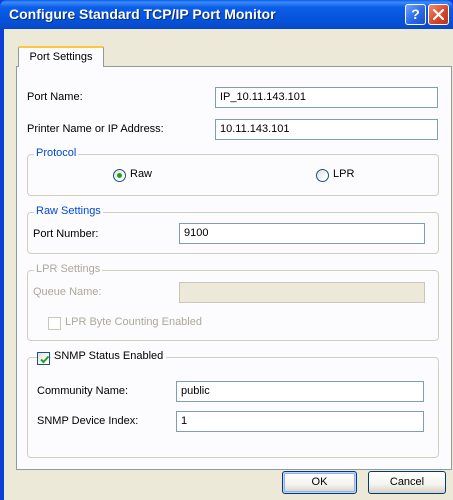  I want to click on tab-label: Port Settings, so click(61, 57).